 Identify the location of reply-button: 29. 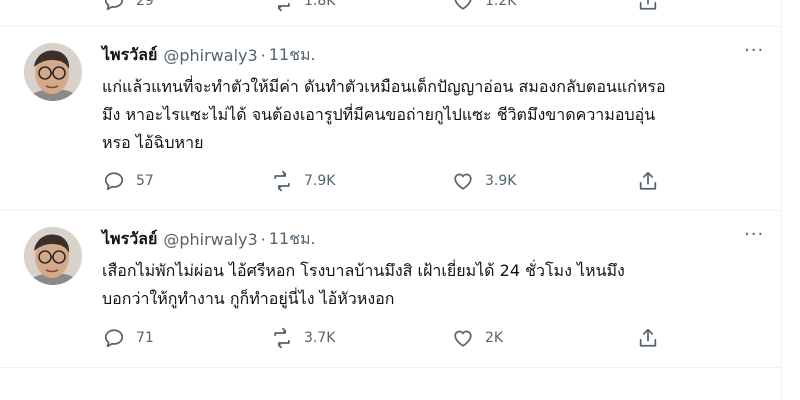
(128, 6).